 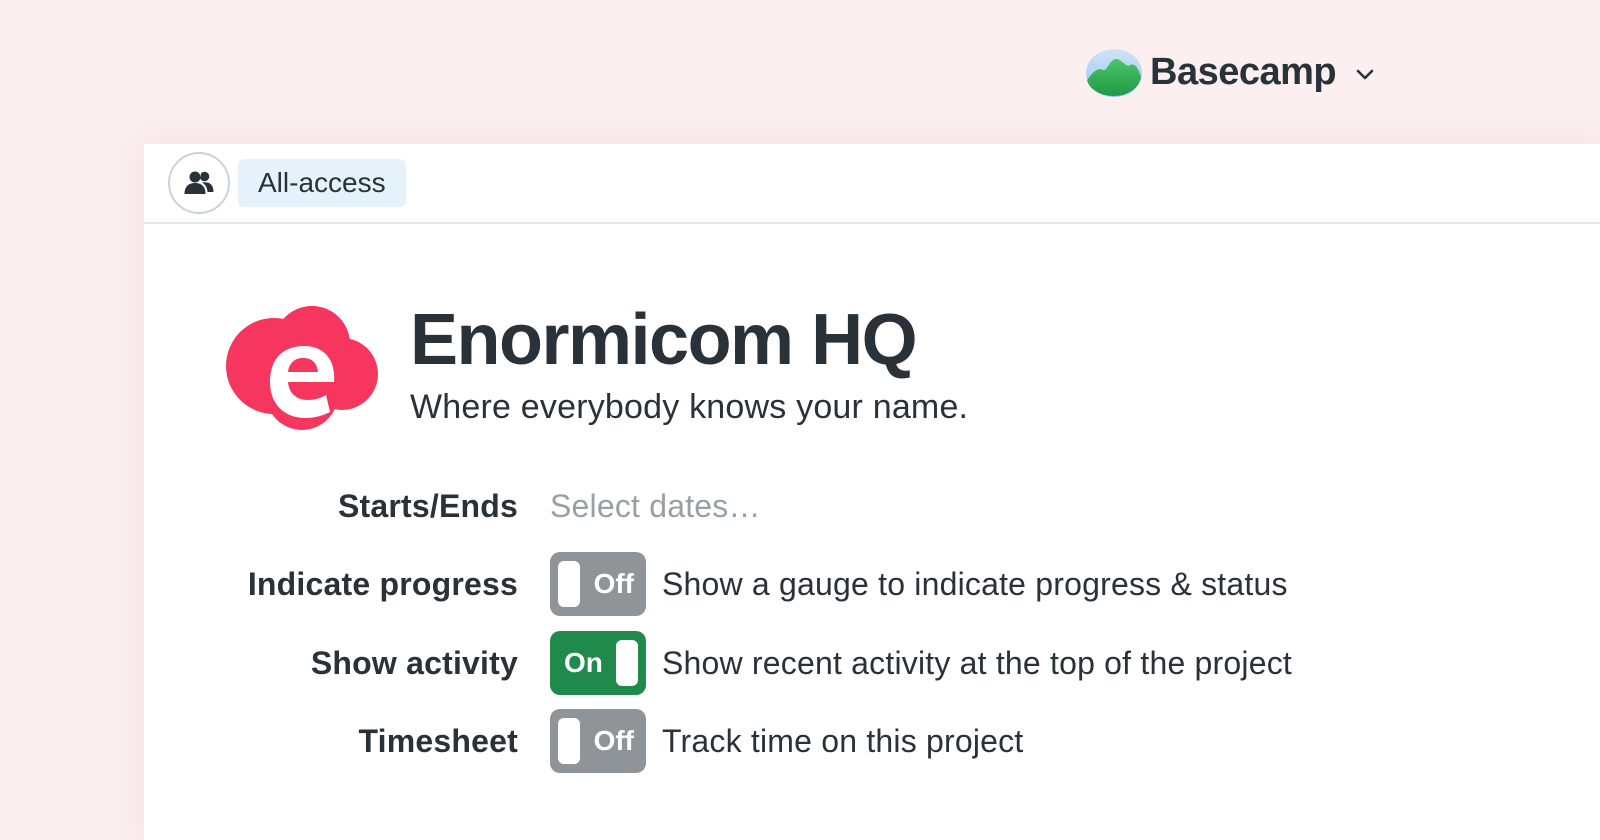 I want to click on people-icon, so click(x=199, y=182).